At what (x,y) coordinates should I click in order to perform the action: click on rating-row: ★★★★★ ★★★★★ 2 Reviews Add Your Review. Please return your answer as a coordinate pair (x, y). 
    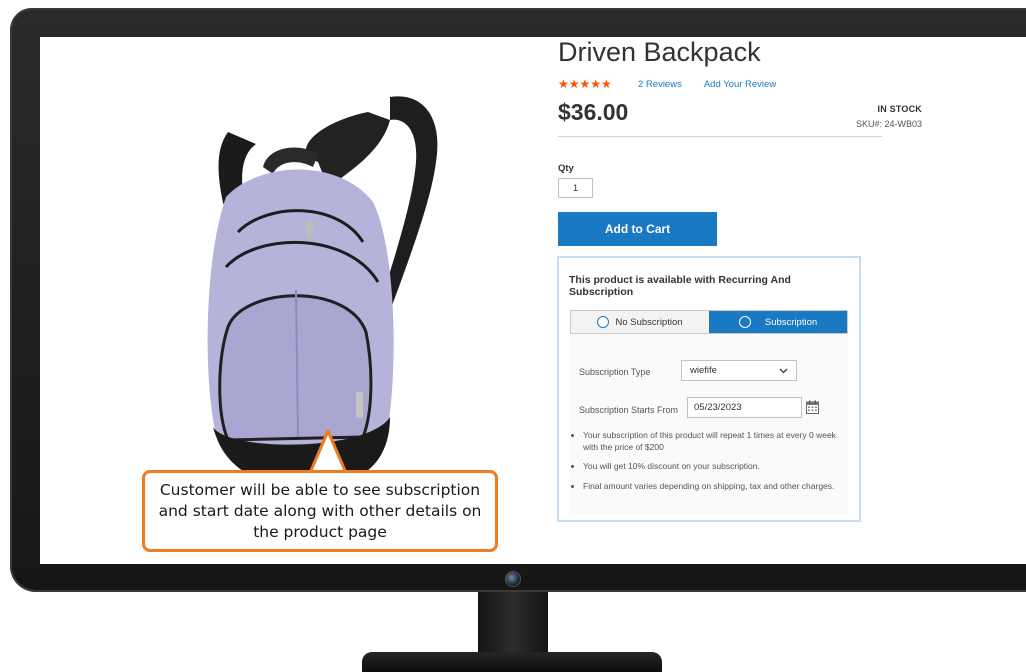
    Looking at the image, I should click on (667, 84).